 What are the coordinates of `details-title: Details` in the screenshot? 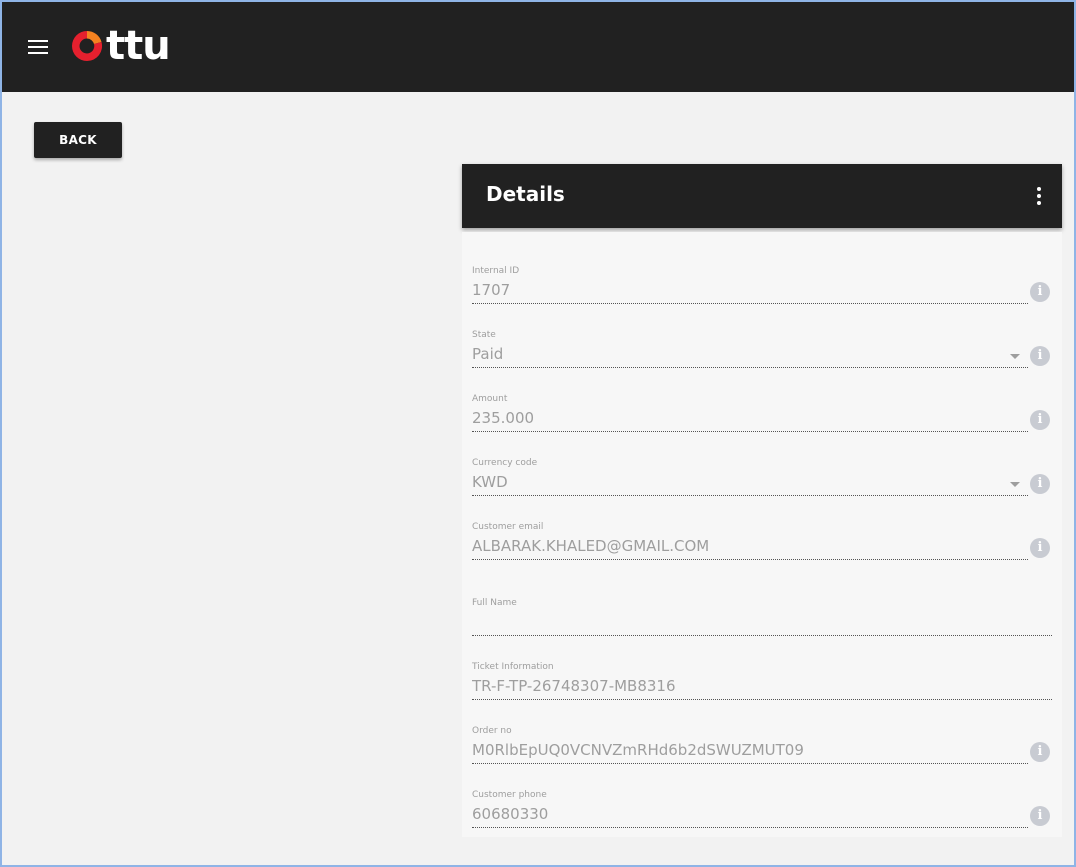 It's located at (525, 194).